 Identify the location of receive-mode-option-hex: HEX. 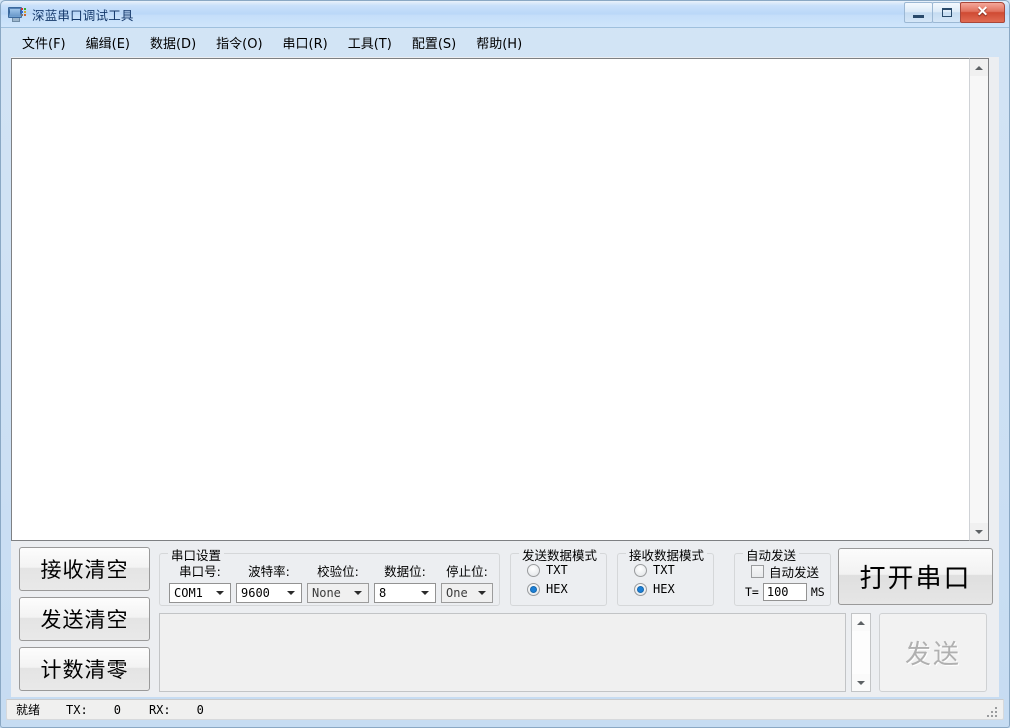
(654, 589).